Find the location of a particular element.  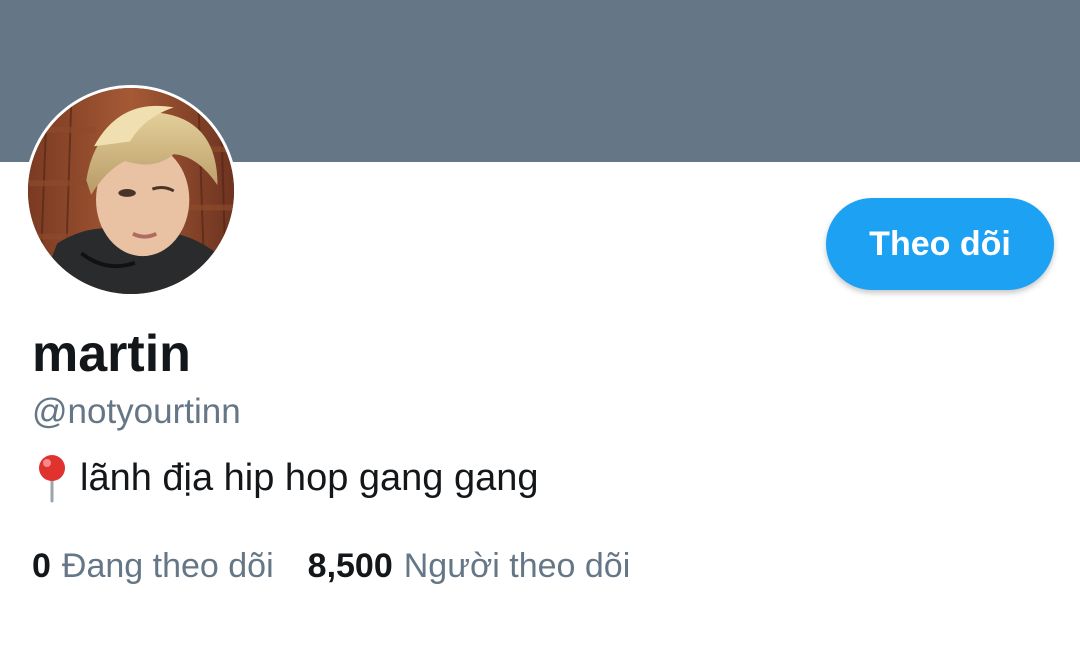

follow-button-label: Theo dõi is located at coordinates (940, 243).